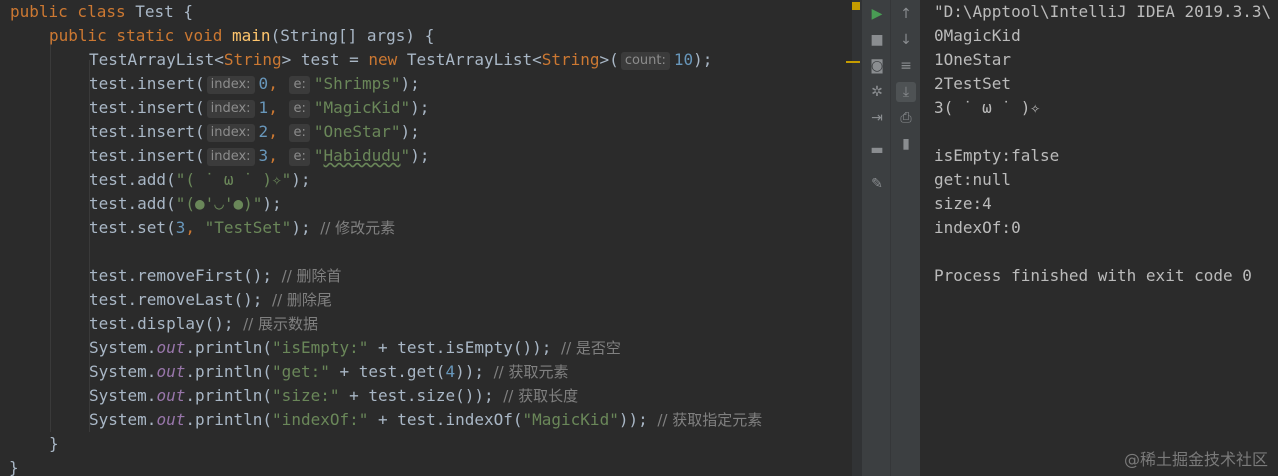 Image resolution: width=1278 pixels, height=476 pixels. What do you see at coordinates (325, 59) in the screenshot?
I see `code-text: > test =` at bounding box center [325, 59].